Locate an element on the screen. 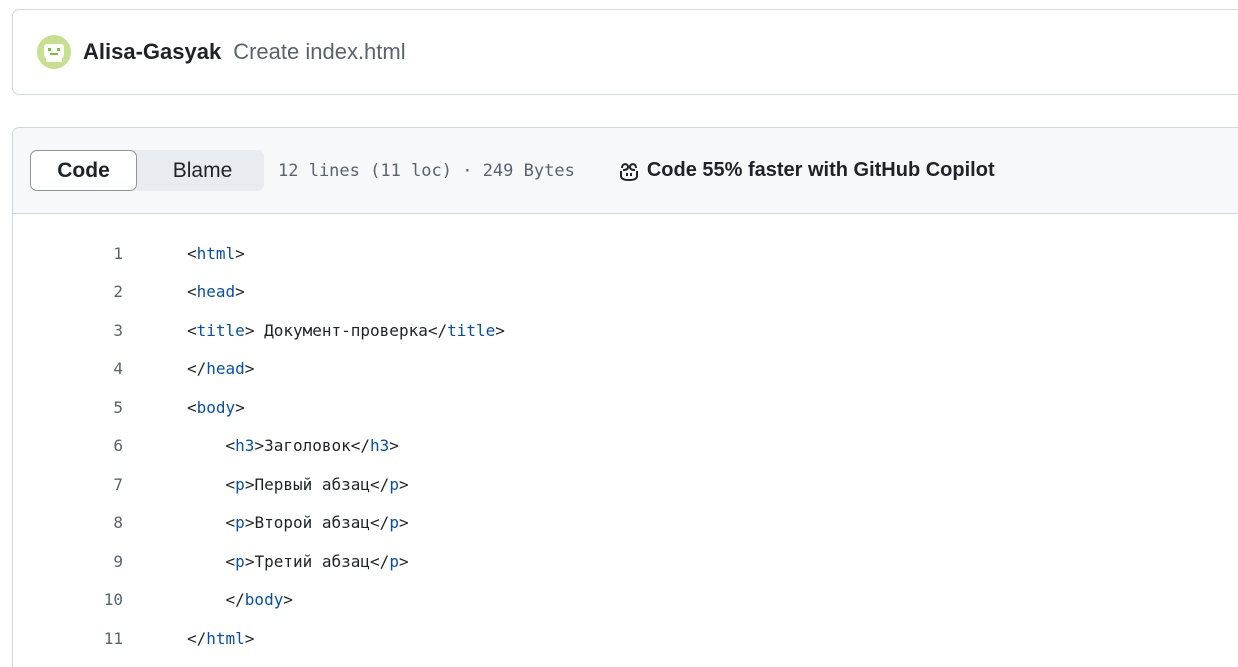  file-info: 12 lines (11 loc) · 249 Bytes is located at coordinates (426, 170).